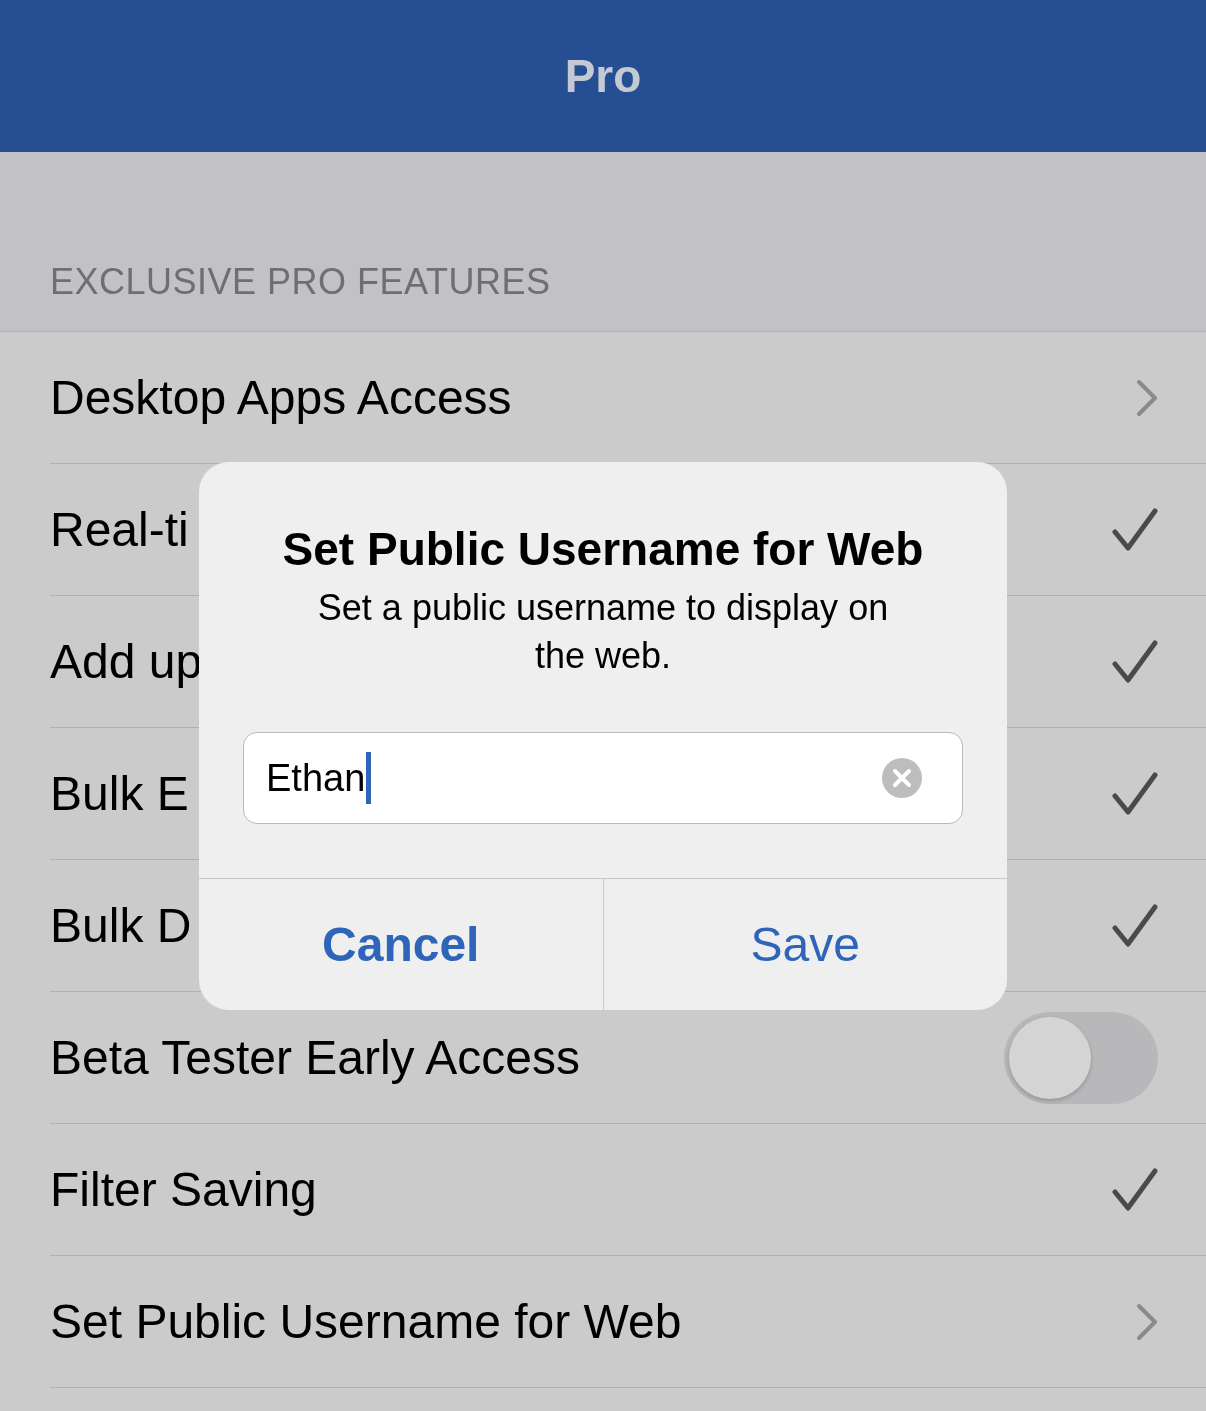 This screenshot has width=1206, height=1411. What do you see at coordinates (183, 1189) in the screenshot?
I see `row-label: Filter Saving` at bounding box center [183, 1189].